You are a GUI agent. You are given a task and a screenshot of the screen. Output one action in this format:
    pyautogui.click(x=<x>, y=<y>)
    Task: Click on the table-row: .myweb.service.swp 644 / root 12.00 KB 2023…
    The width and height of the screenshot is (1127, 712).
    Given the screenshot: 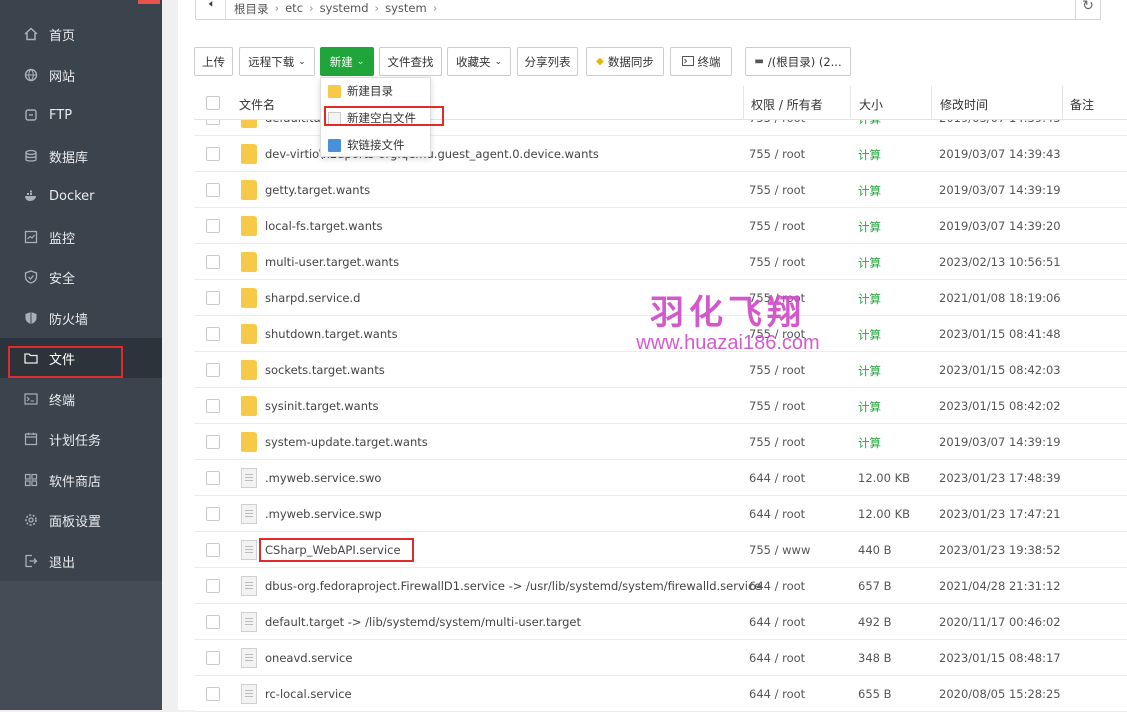 What is the action you would take?
    pyautogui.click(x=660, y=514)
    